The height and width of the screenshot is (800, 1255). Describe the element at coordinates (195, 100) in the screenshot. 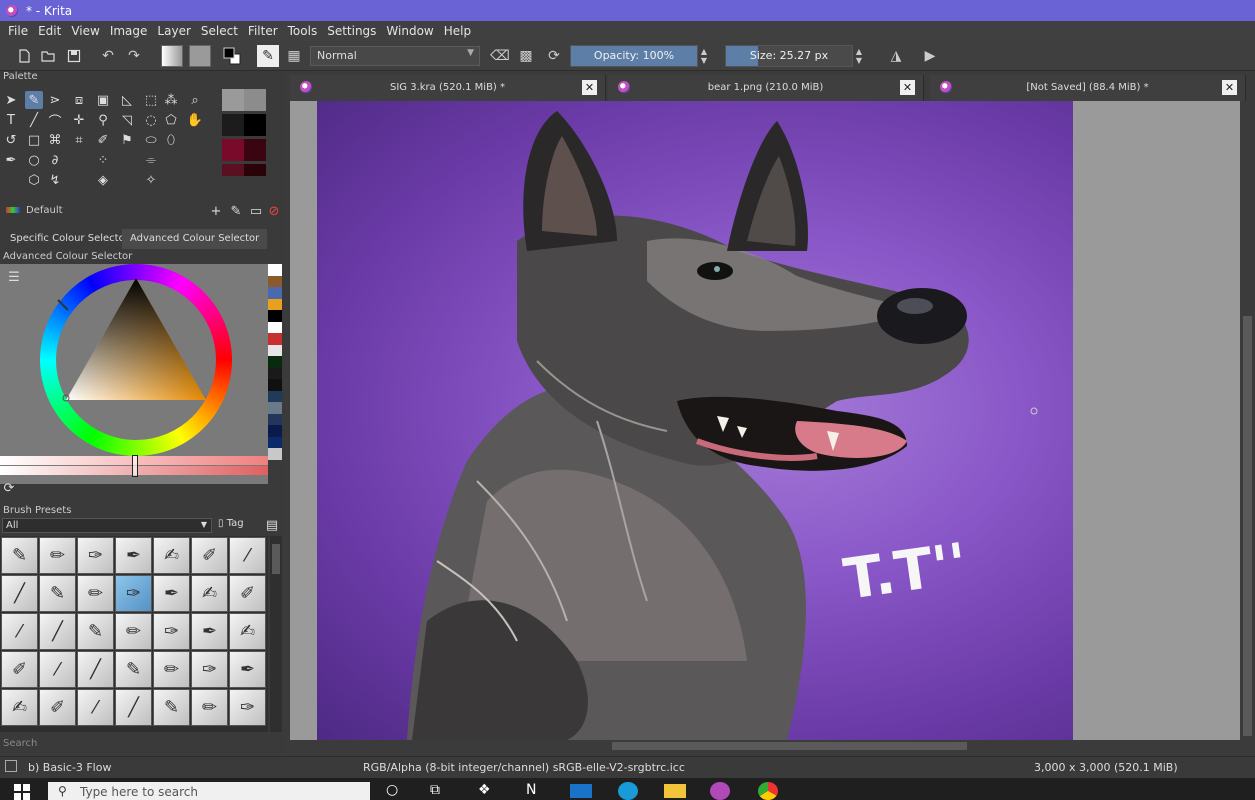

I see `zoom-tool-icon: ⌕` at that location.